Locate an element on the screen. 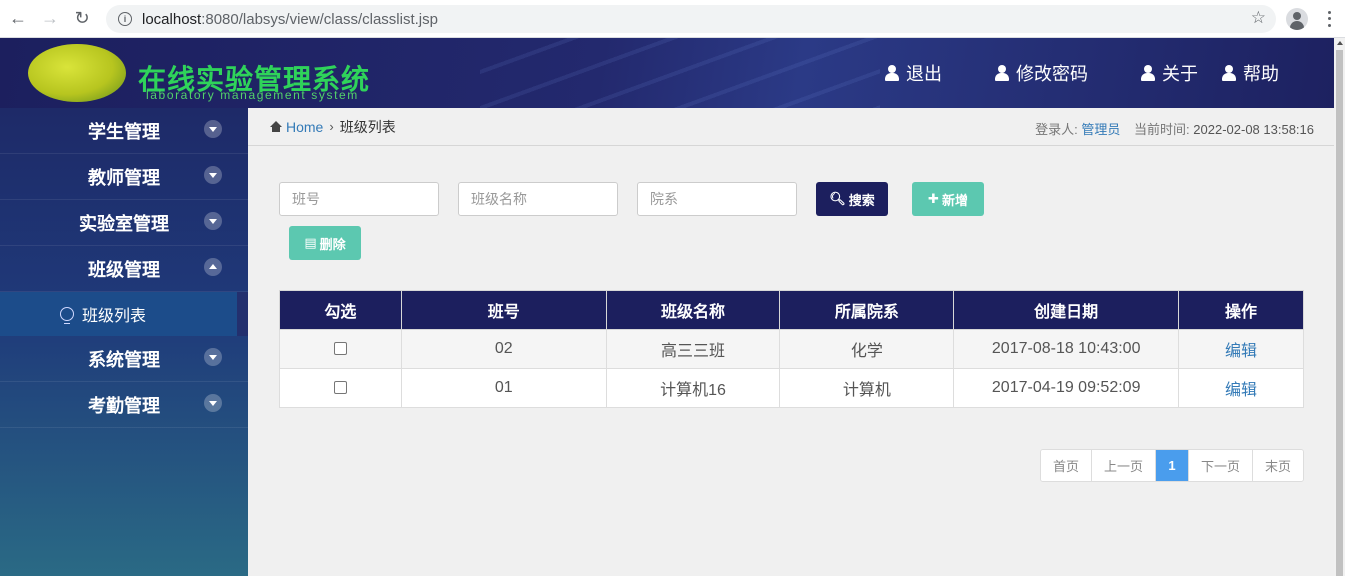  sidebar-item-labs: 实验室管理 is located at coordinates (124, 223).